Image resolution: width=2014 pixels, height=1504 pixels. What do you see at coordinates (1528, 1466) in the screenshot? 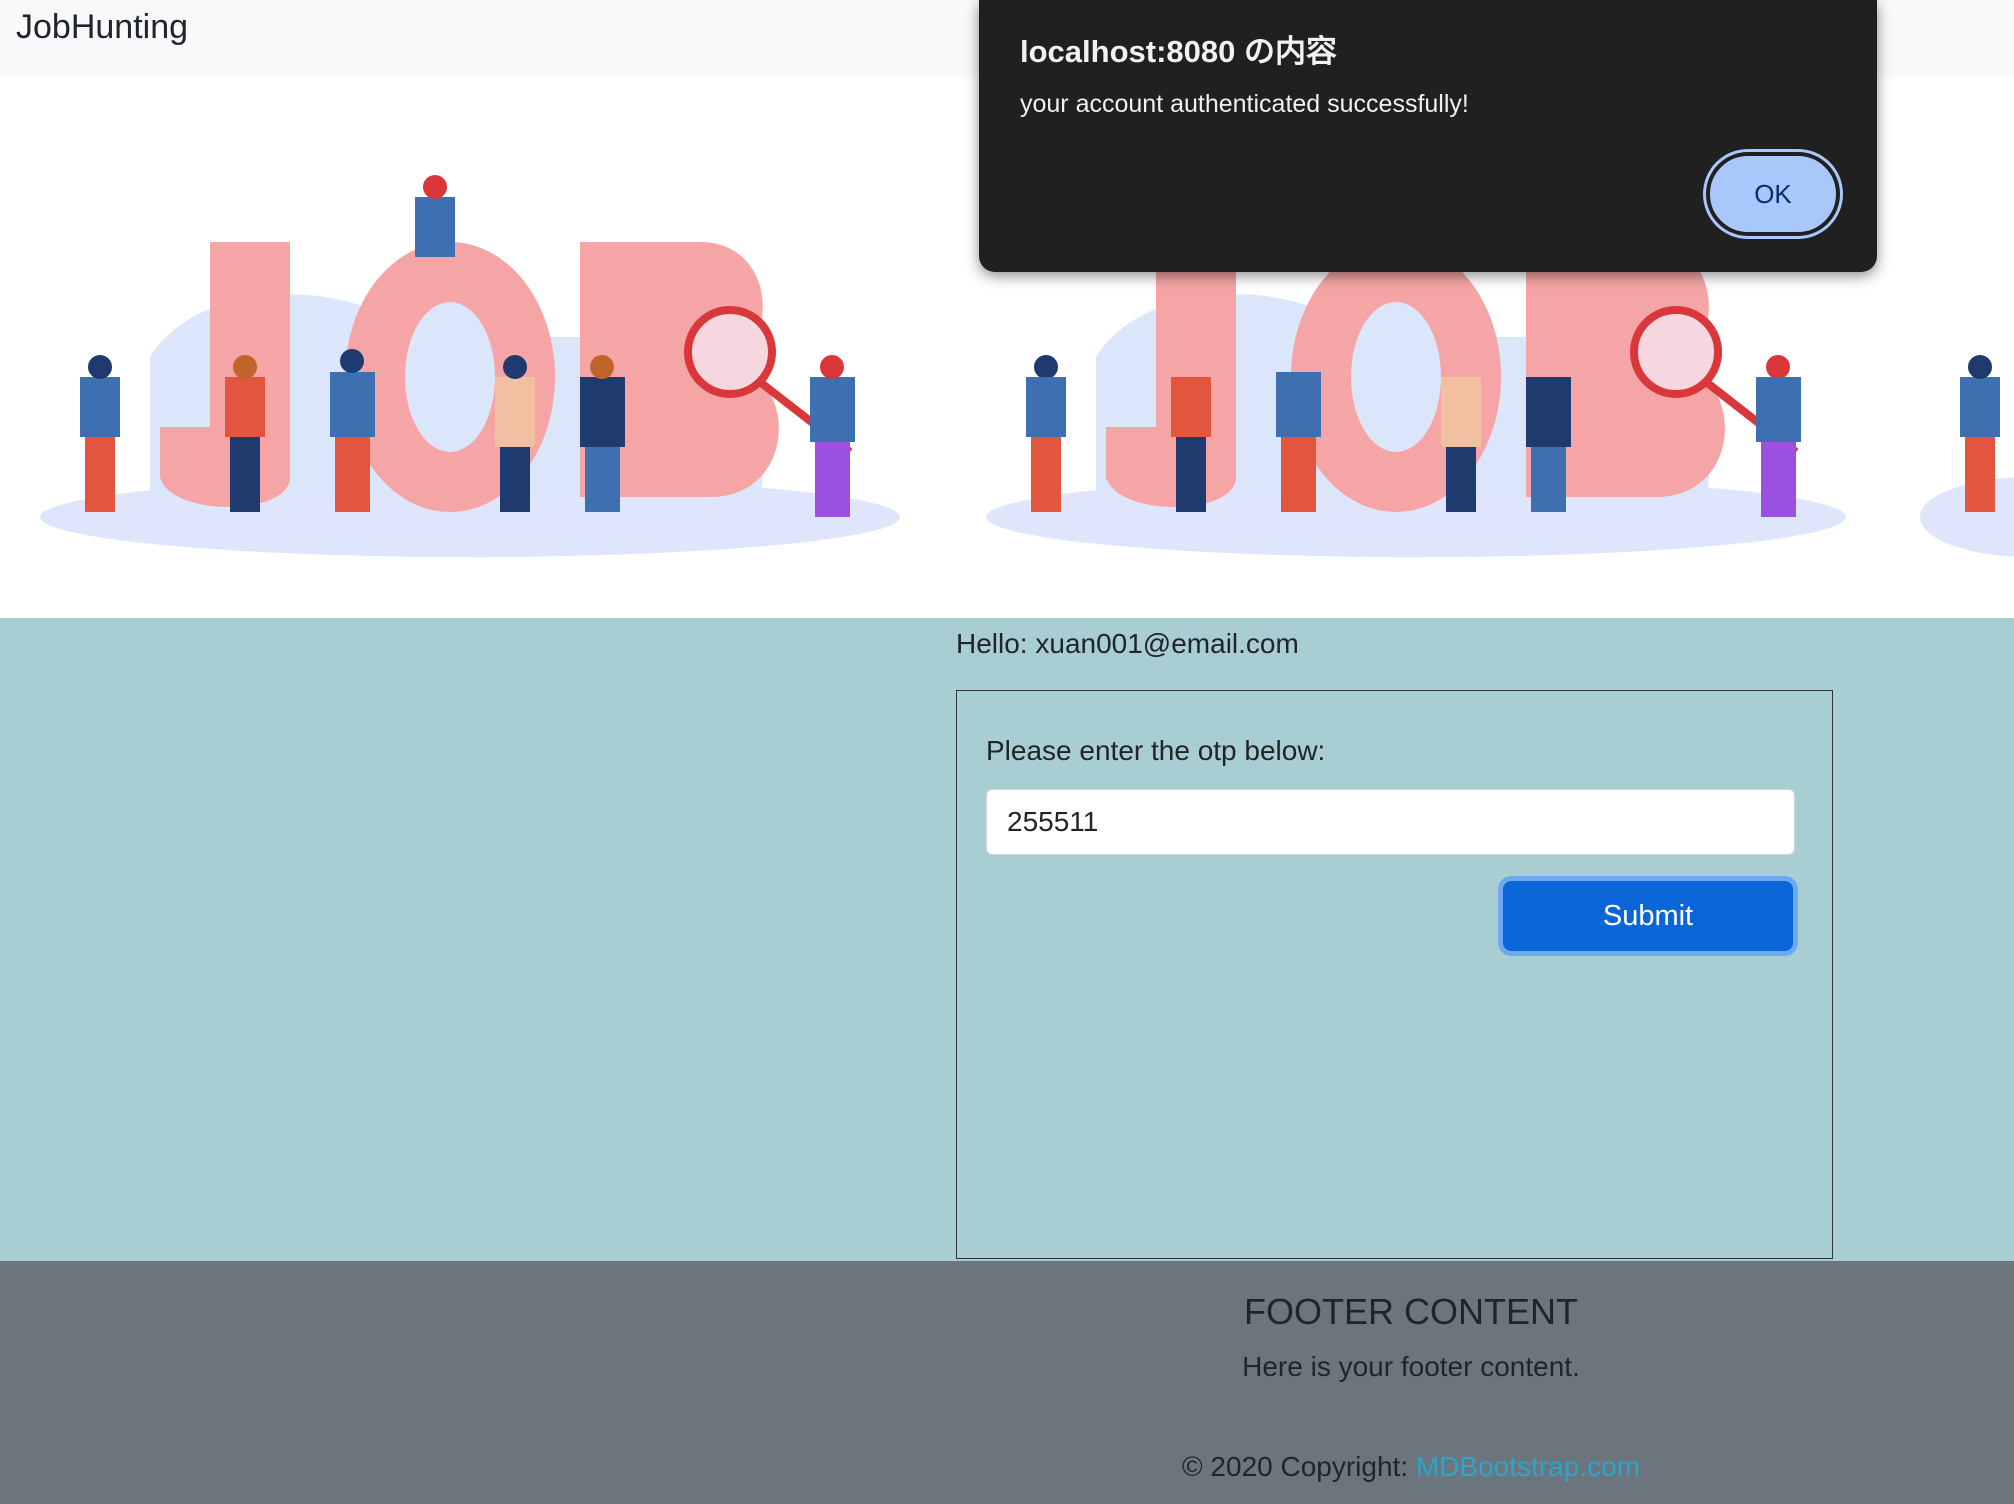
I see `copyright-link: MDBootstrap.com` at bounding box center [1528, 1466].